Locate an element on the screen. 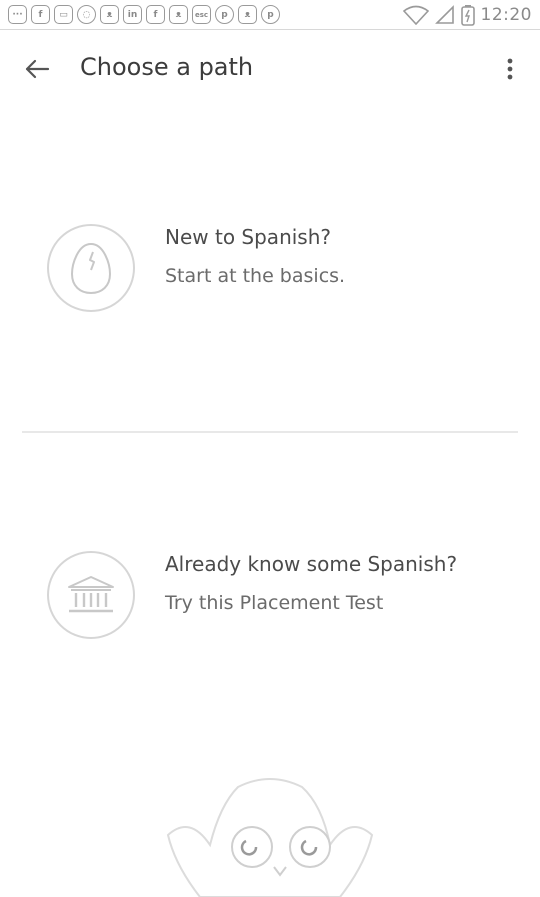 This screenshot has height=897, width=540. chat-icon: ◌ is located at coordinates (86, 14).